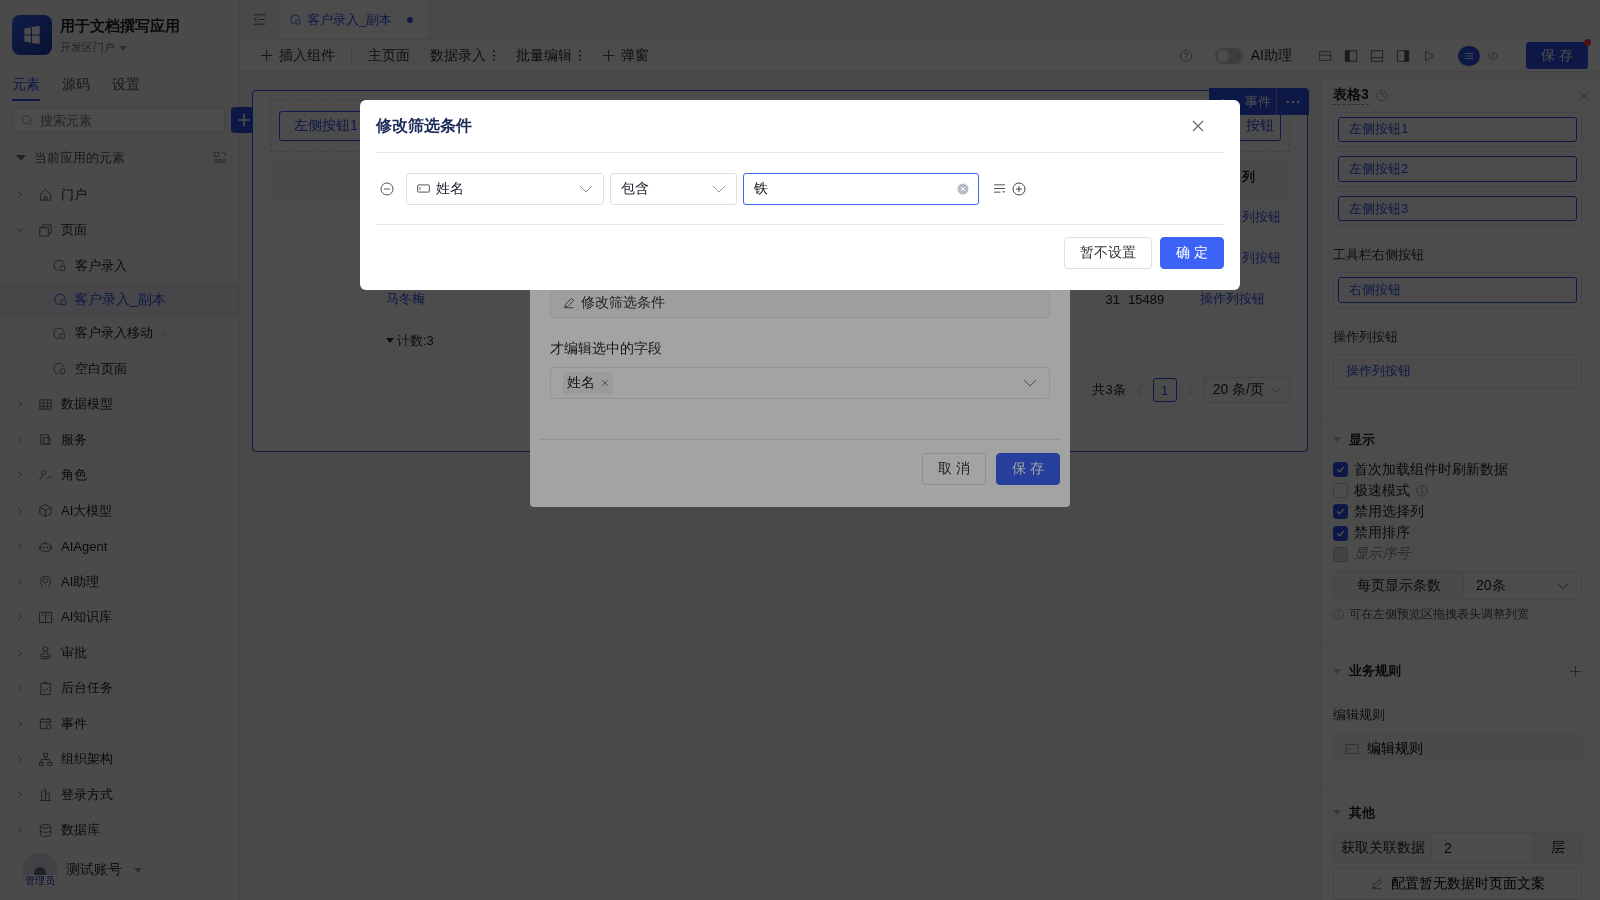 Image resolution: width=1600 pixels, height=900 pixels. I want to click on page-size-field: 每页显示条数 20条, so click(1457, 585).